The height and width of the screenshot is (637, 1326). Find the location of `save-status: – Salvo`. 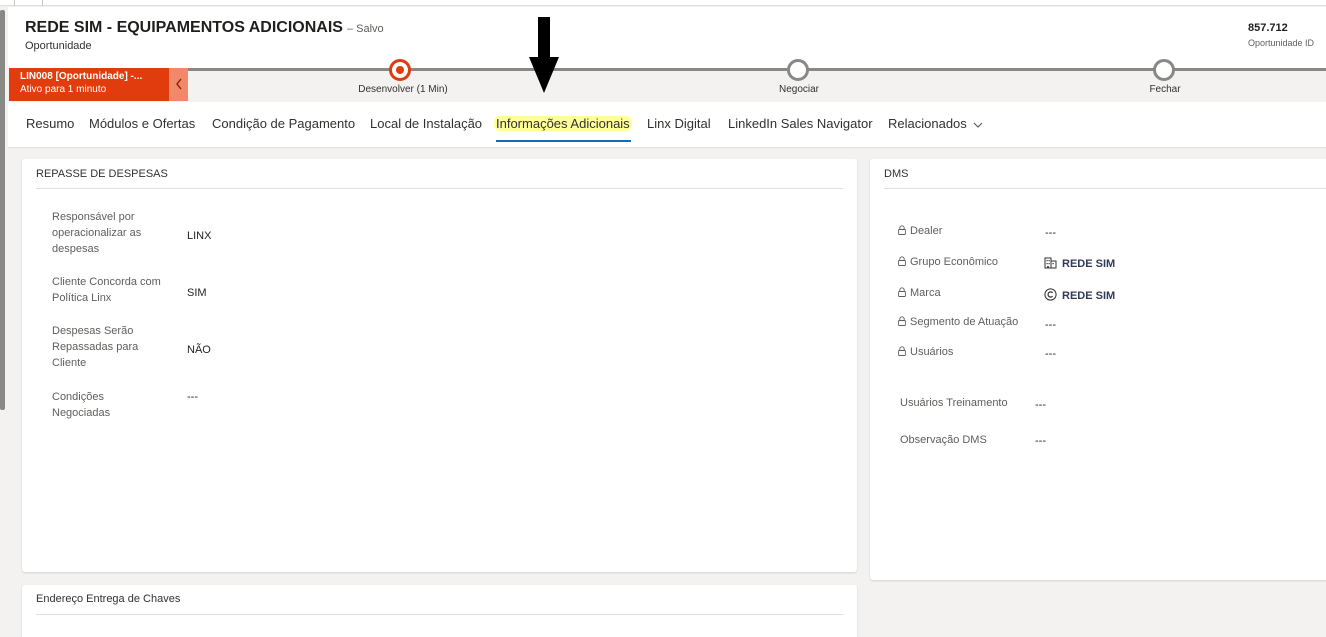

save-status: – Salvo is located at coordinates (365, 29).